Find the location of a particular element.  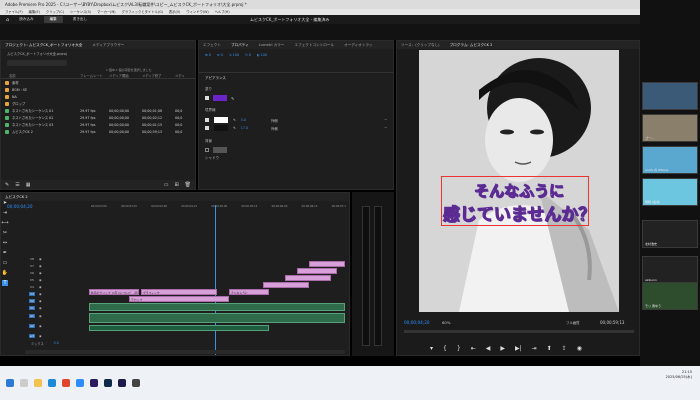

home-icon: ⌂ is located at coordinates (7, 20).